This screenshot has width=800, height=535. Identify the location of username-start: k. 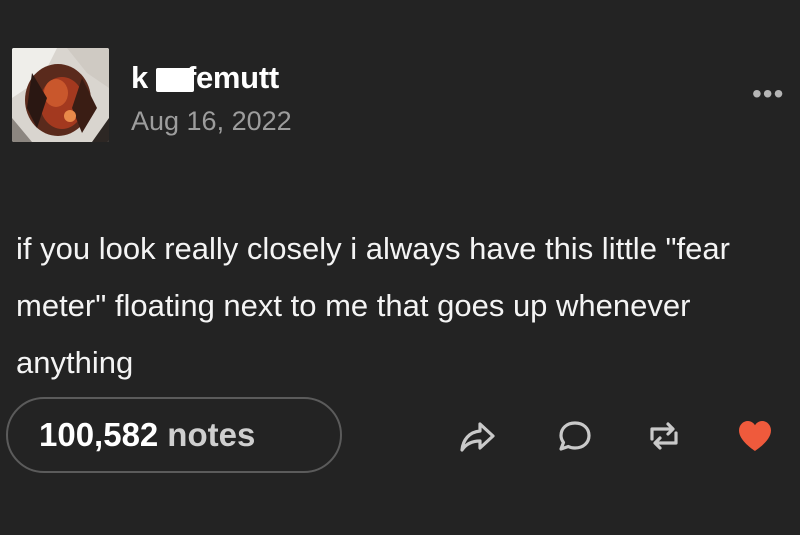
(139, 77).